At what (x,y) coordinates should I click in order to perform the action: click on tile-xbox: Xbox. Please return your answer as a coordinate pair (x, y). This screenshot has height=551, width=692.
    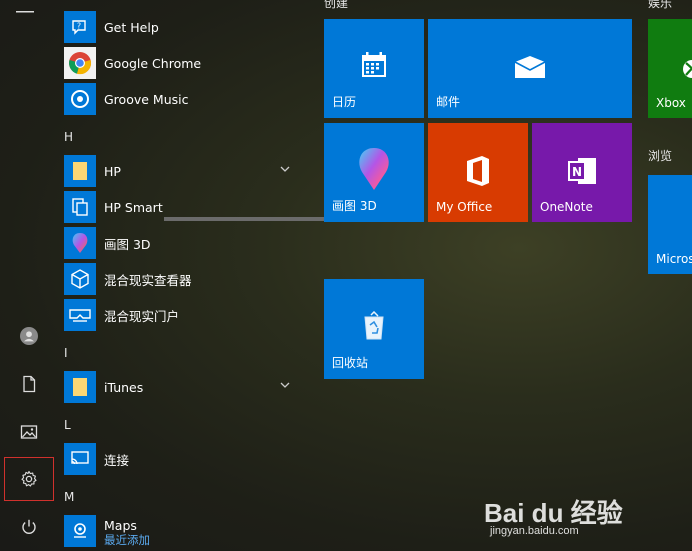
    Looking at the image, I should click on (670, 68).